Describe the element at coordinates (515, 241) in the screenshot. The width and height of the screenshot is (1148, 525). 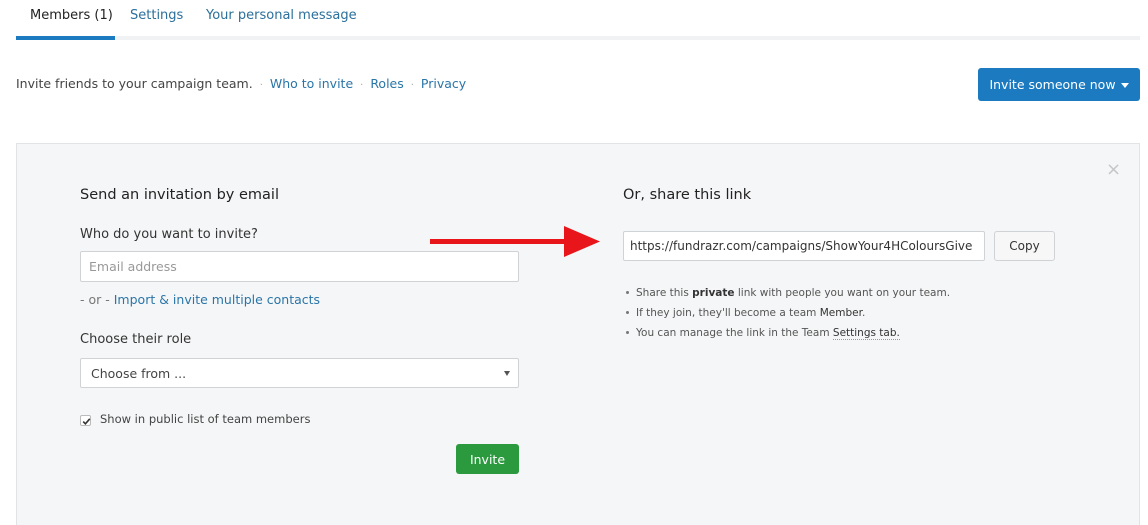
I see `red-arrow-icon` at that location.